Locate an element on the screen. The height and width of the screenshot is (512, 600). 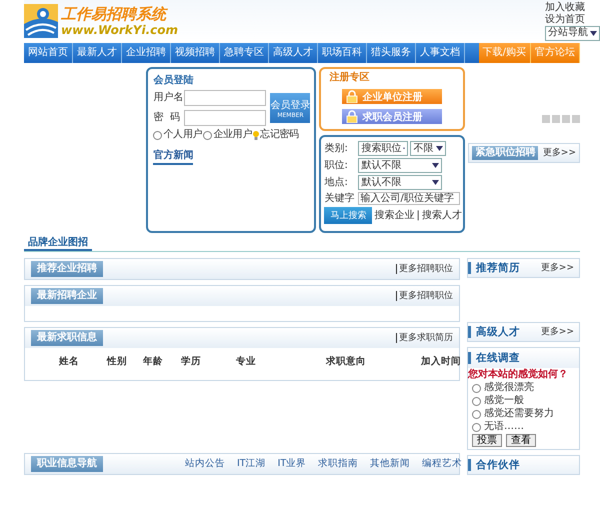
section-title: 合作伙伴 is located at coordinates (494, 465).